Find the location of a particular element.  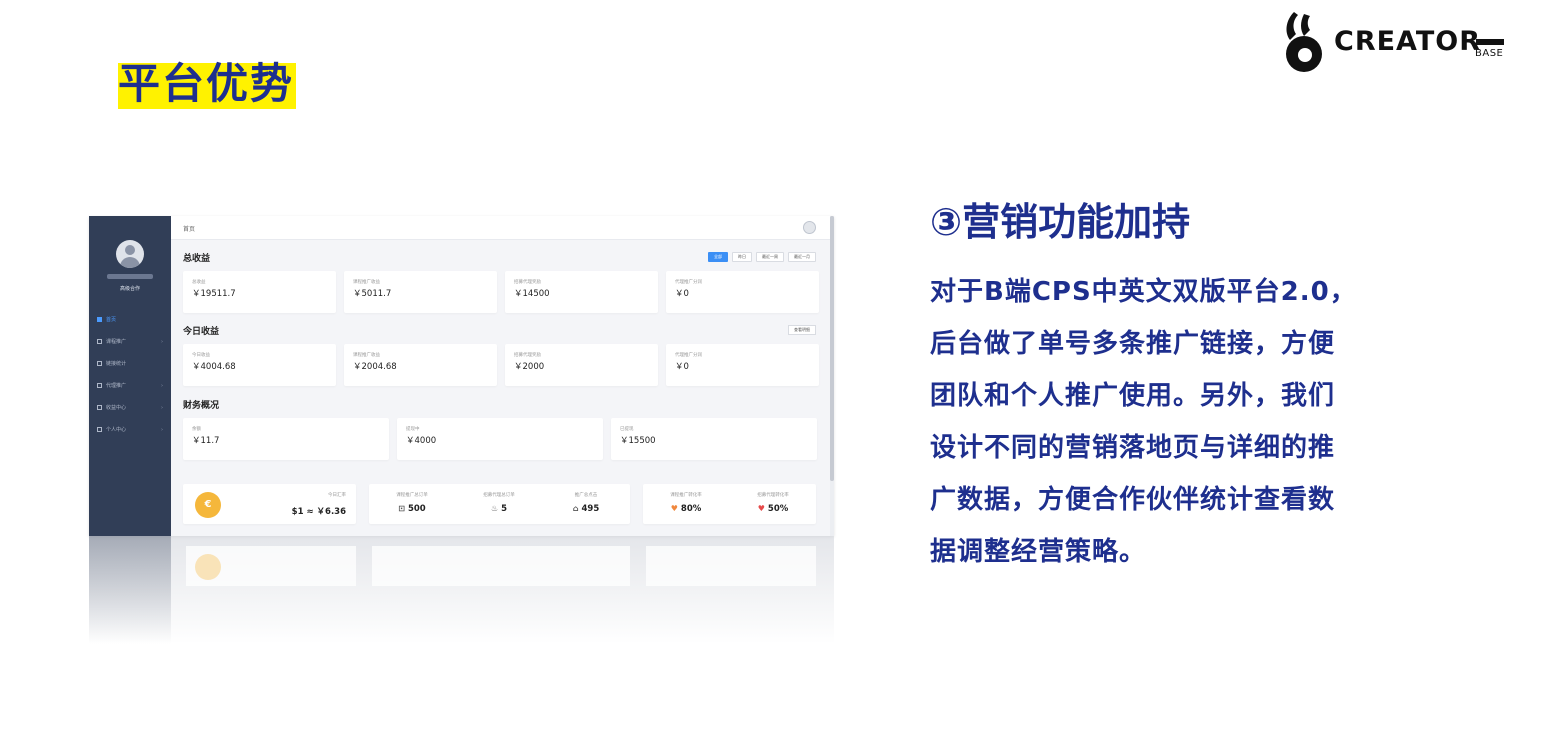

stat-card: 提现中 ￥4000 is located at coordinates (500, 439).